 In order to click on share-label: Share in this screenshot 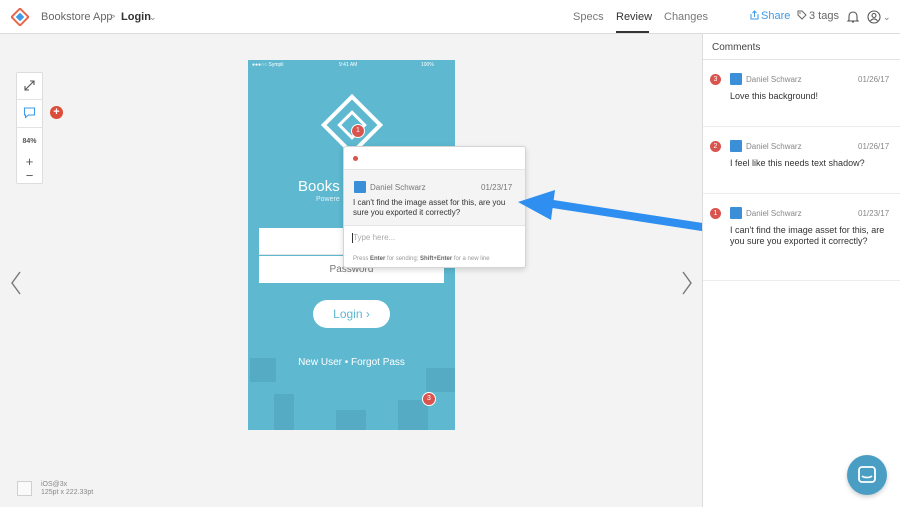, I will do `click(776, 16)`.